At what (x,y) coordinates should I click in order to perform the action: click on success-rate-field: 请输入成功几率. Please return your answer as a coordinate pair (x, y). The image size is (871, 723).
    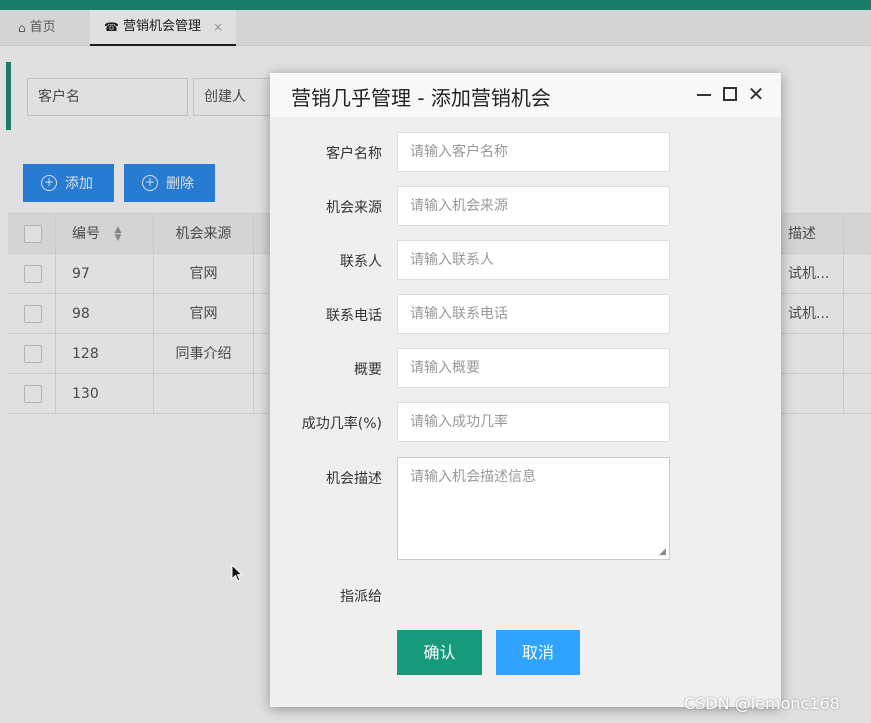
    Looking at the image, I should click on (533, 422).